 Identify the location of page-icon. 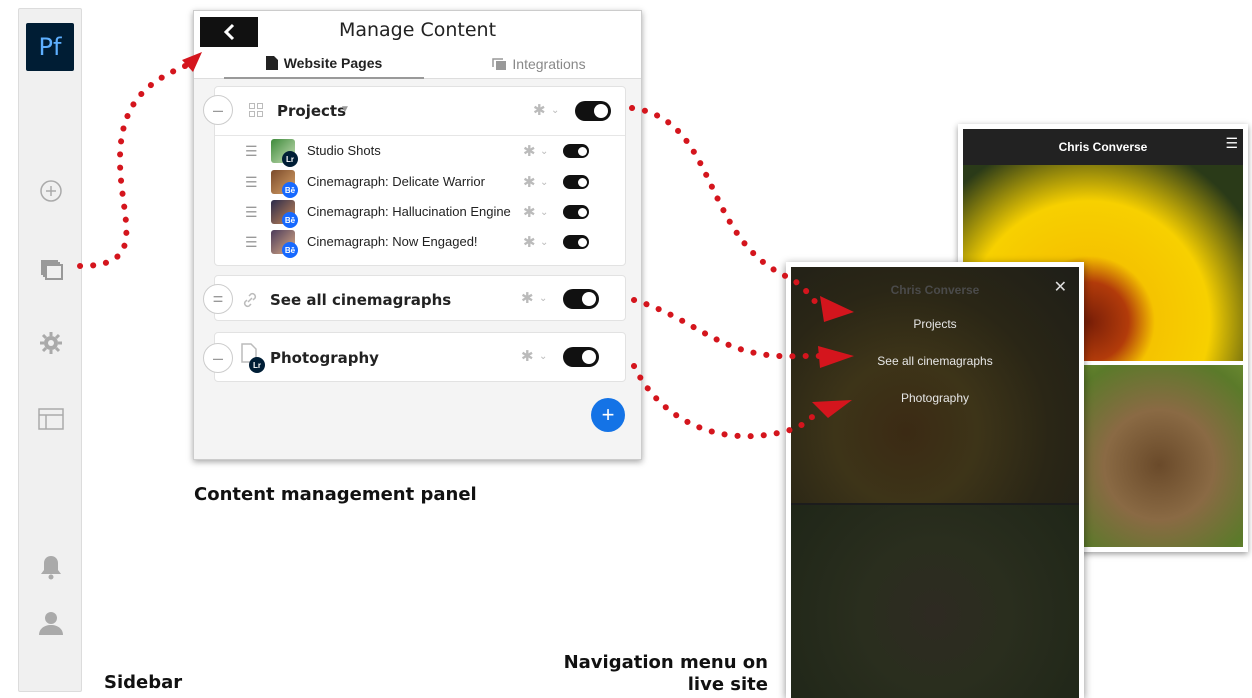
(271, 63).